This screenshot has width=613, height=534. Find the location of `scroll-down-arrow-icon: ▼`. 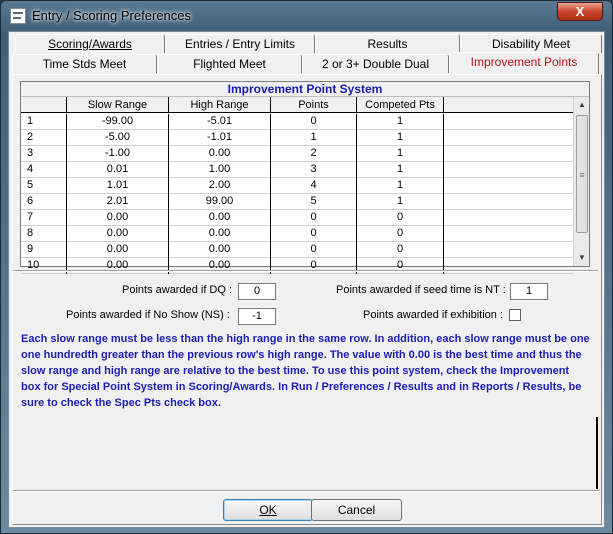

scroll-down-arrow-icon: ▼ is located at coordinates (582, 258).